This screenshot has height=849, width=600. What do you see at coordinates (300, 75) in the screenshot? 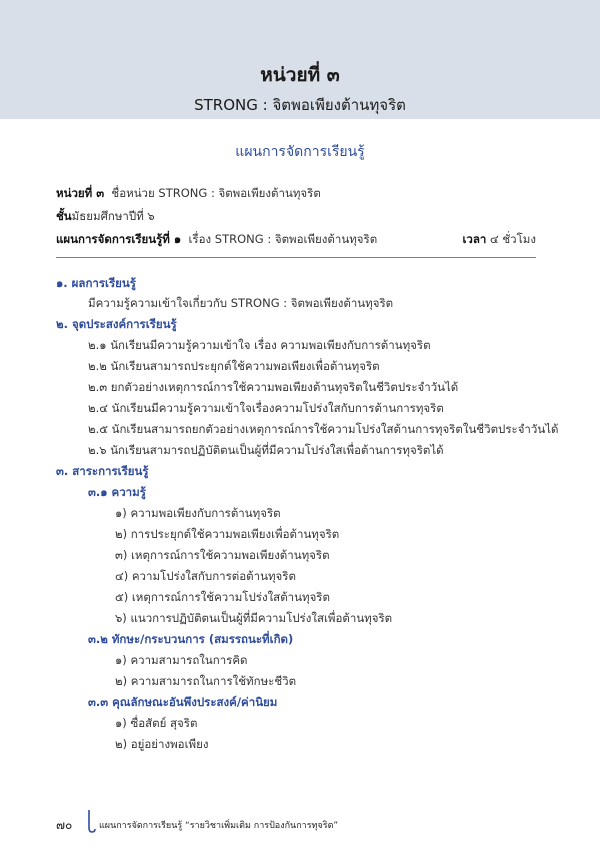
I see `unit-title: หน่วยที่ ๓` at bounding box center [300, 75].